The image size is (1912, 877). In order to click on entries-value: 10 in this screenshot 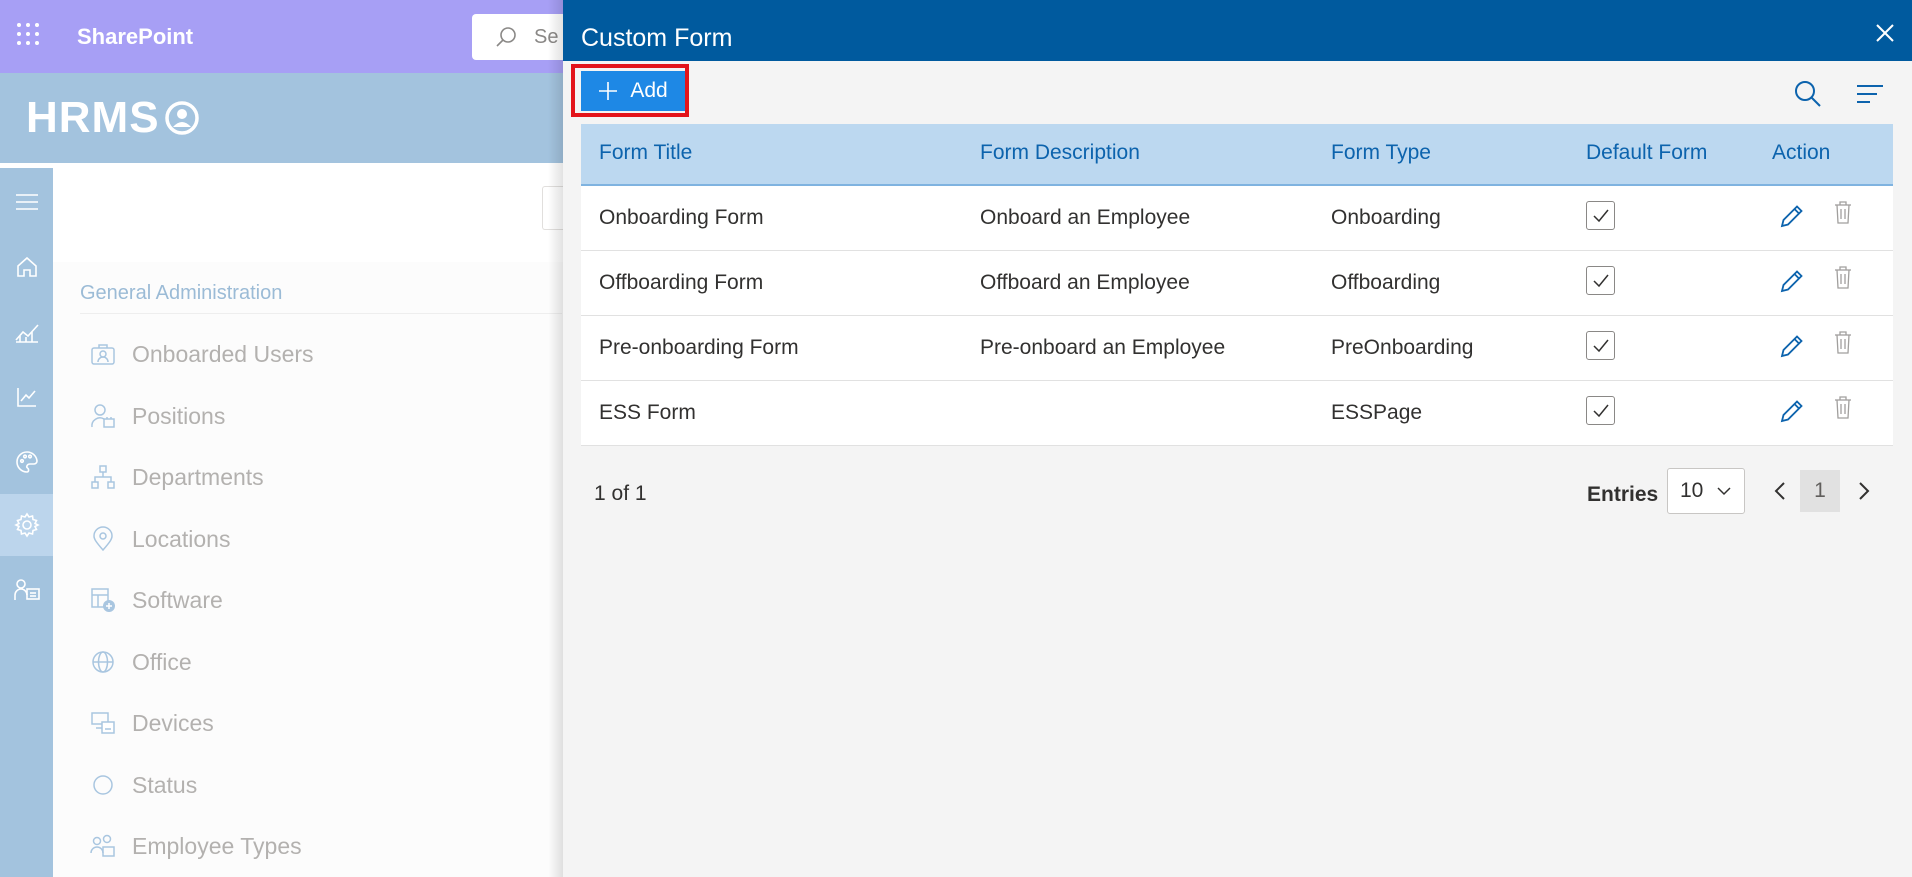, I will do `click(1692, 490)`.